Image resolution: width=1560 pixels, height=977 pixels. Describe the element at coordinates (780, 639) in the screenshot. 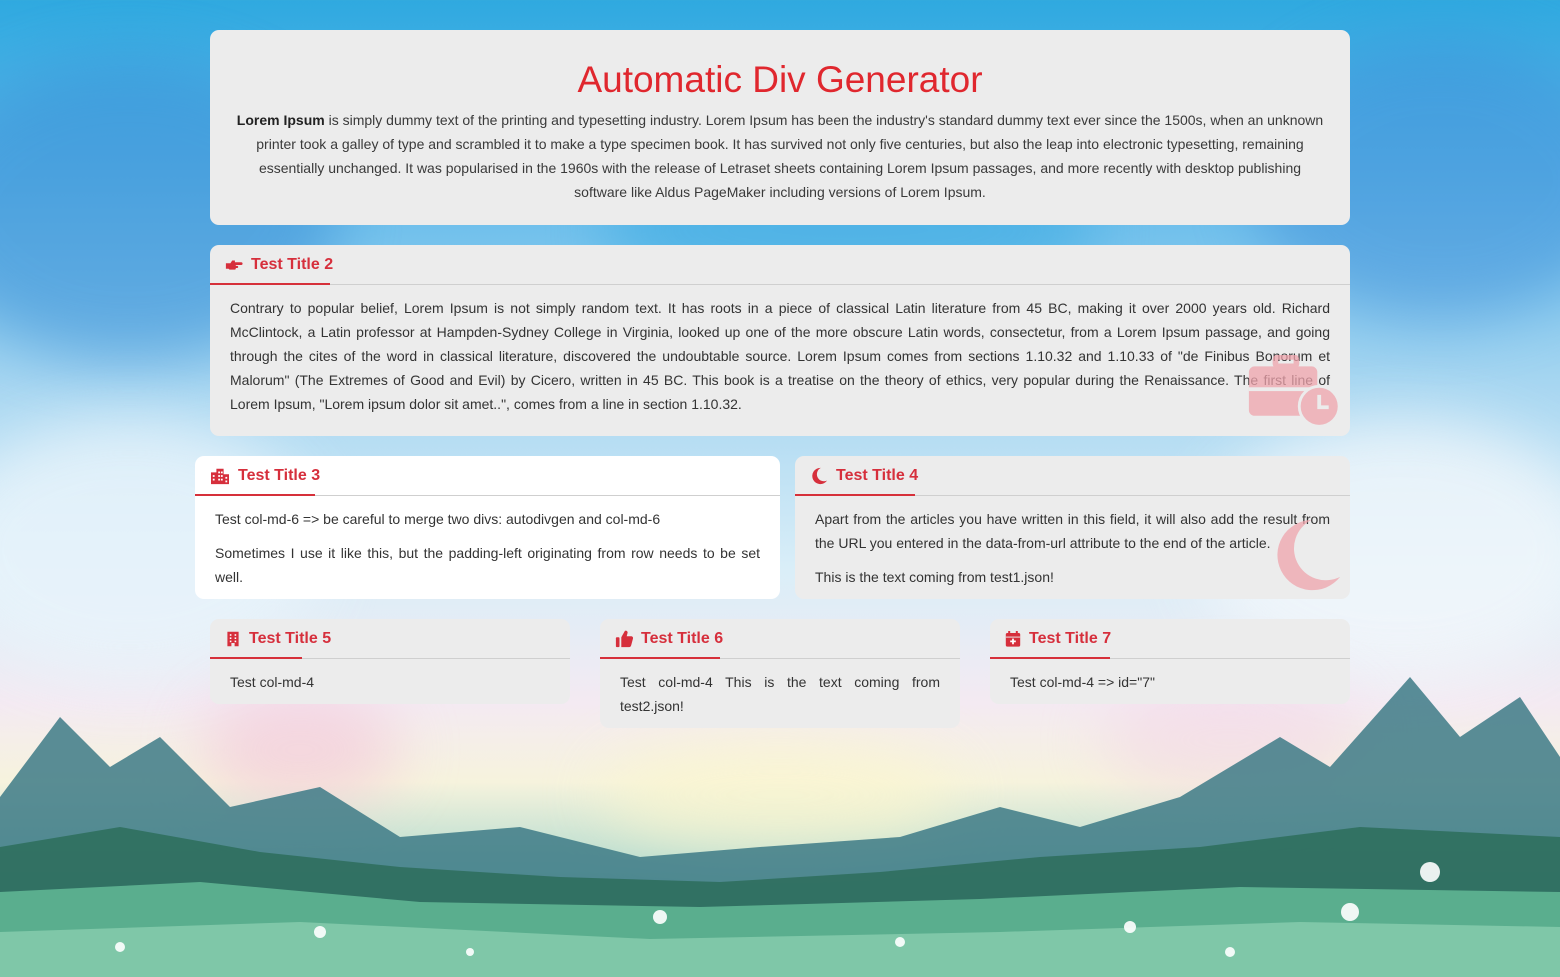

I see `card-header: Test Title 6` at that location.